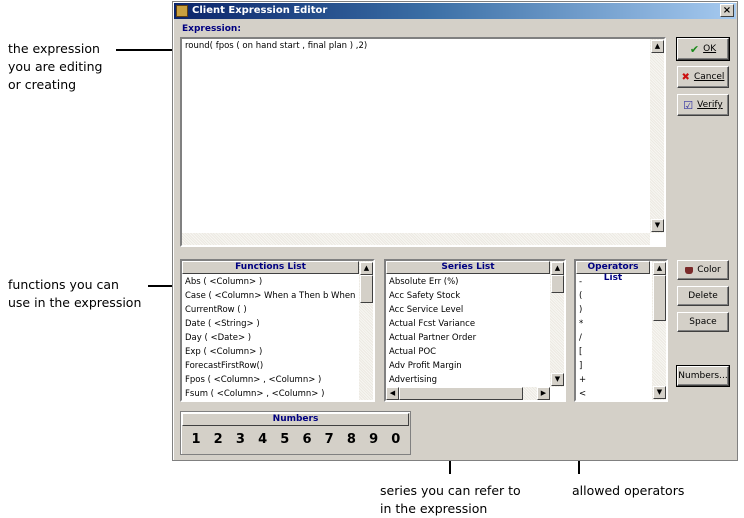 The width and height of the screenshot is (744, 518). Describe the element at coordinates (270, 324) in the screenshot. I see `function-list-item: Date ( <String> )` at that location.